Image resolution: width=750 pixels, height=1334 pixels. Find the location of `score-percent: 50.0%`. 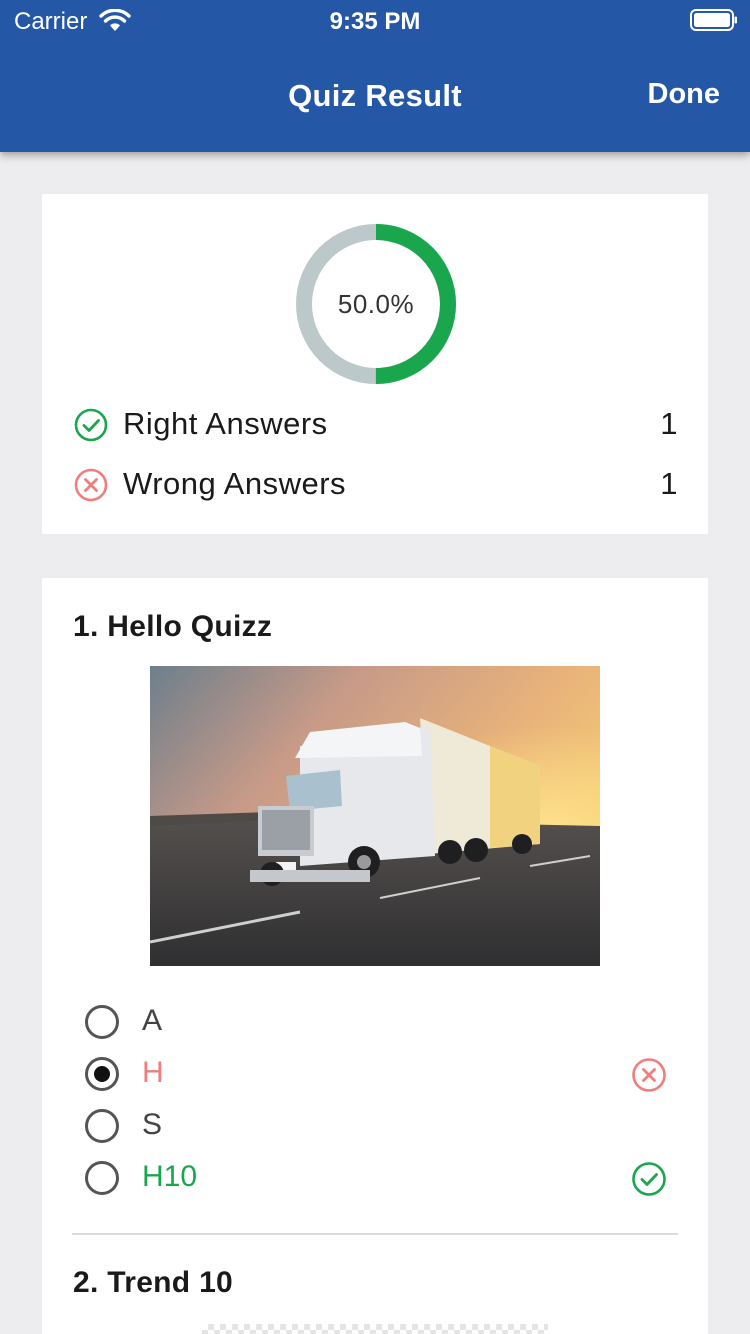

score-percent: 50.0% is located at coordinates (376, 304).